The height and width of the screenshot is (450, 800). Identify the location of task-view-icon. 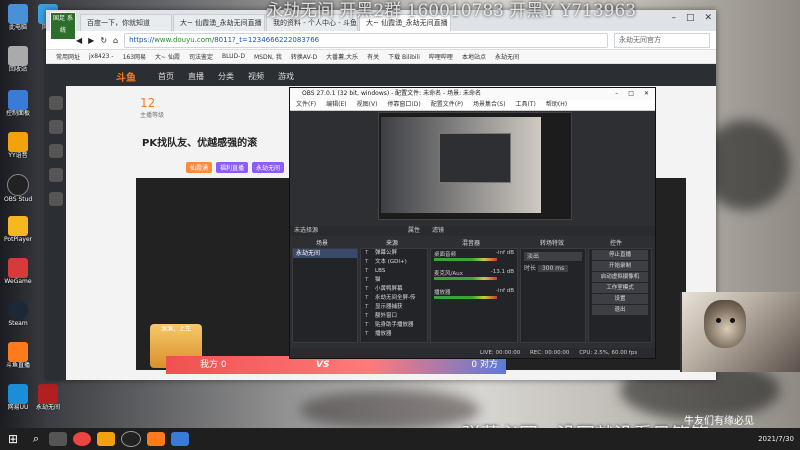
(58, 439).